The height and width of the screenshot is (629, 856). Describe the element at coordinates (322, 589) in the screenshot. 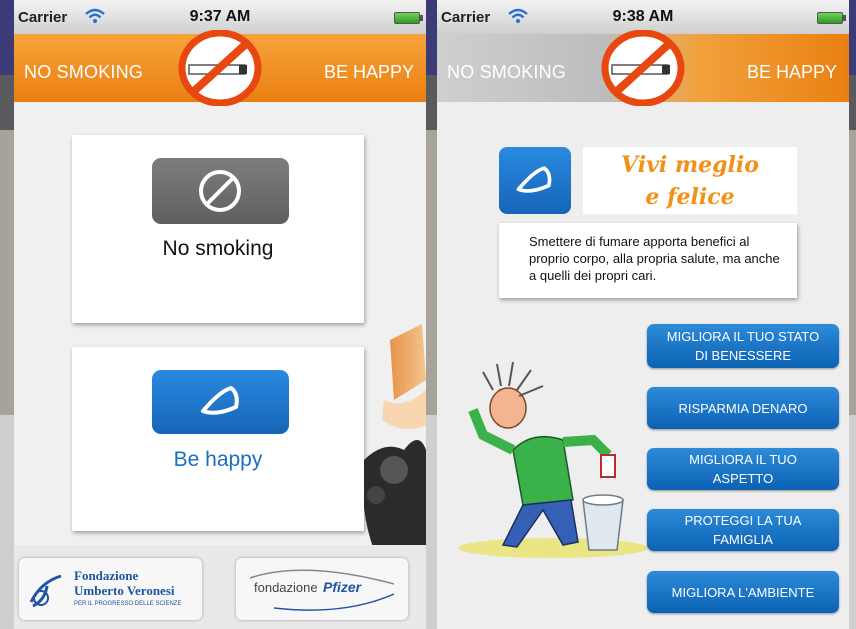

I see `sponsor-pfizer: fondazione Pfizer` at that location.